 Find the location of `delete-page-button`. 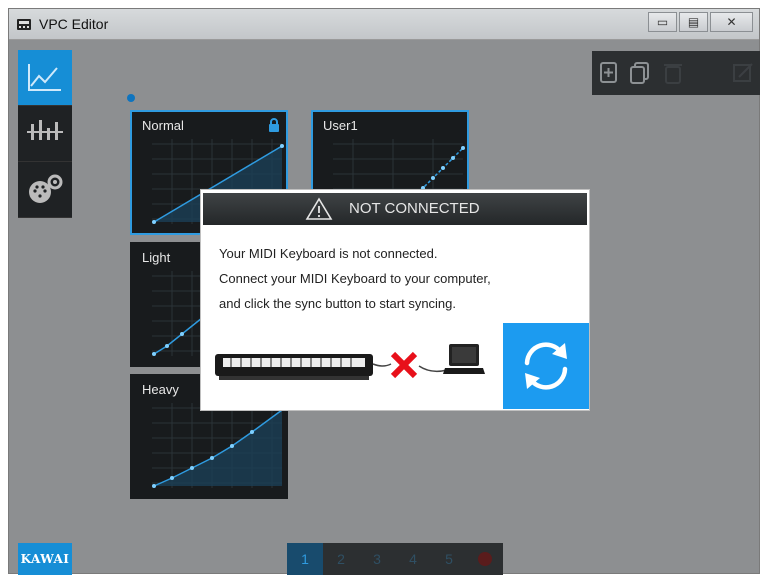

delete-page-button is located at coordinates (485, 559).